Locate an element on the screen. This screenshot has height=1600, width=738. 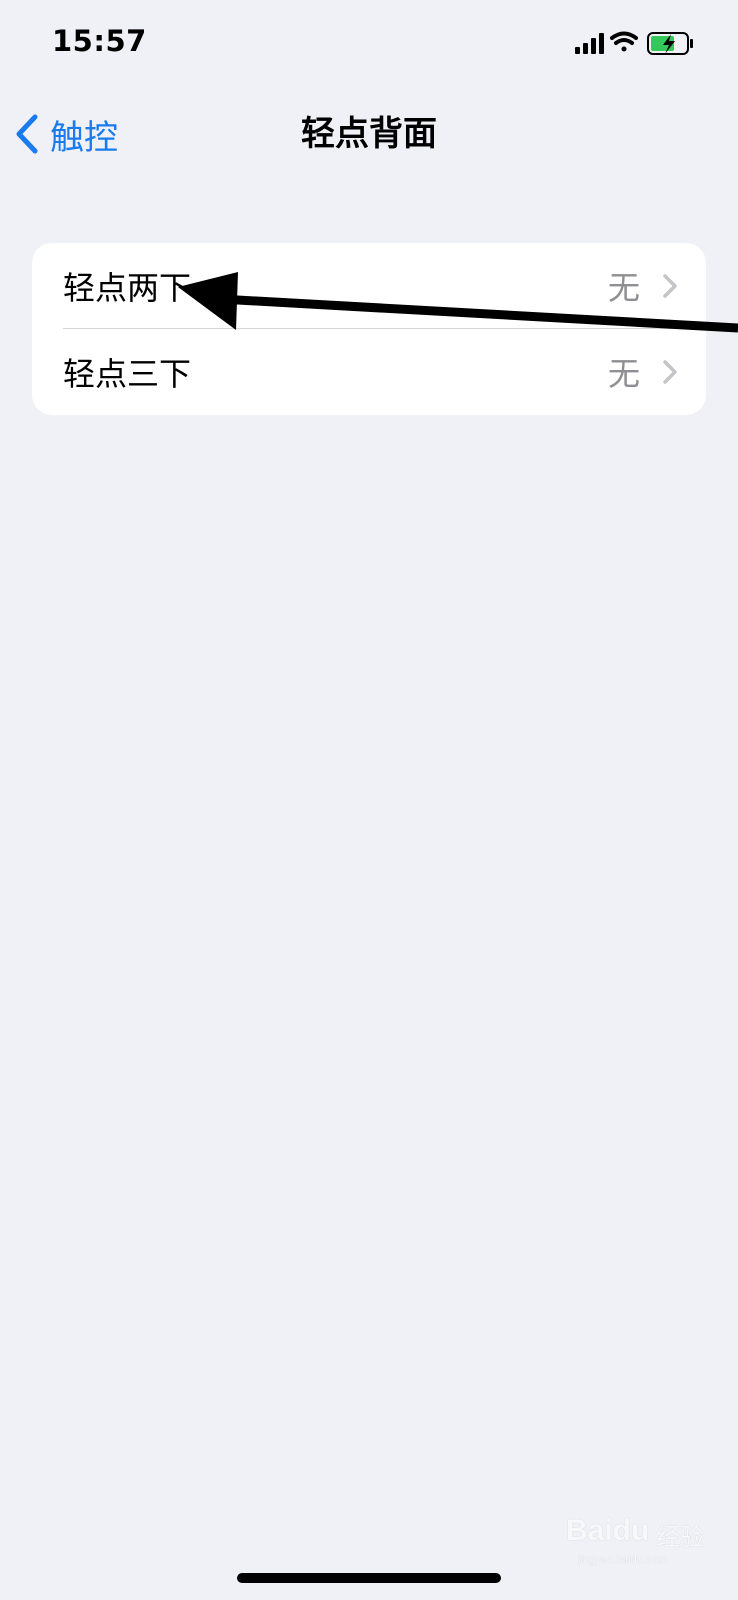
settings-row-double-tap: 轻点两下 无 is located at coordinates (369, 286).